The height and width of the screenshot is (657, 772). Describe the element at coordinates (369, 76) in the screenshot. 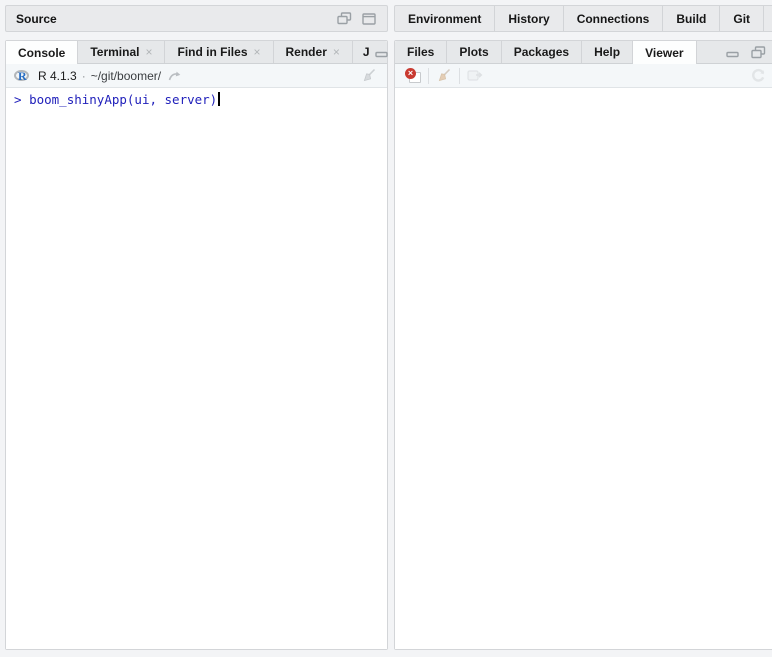

I see `clear-console-broom-icon` at that location.